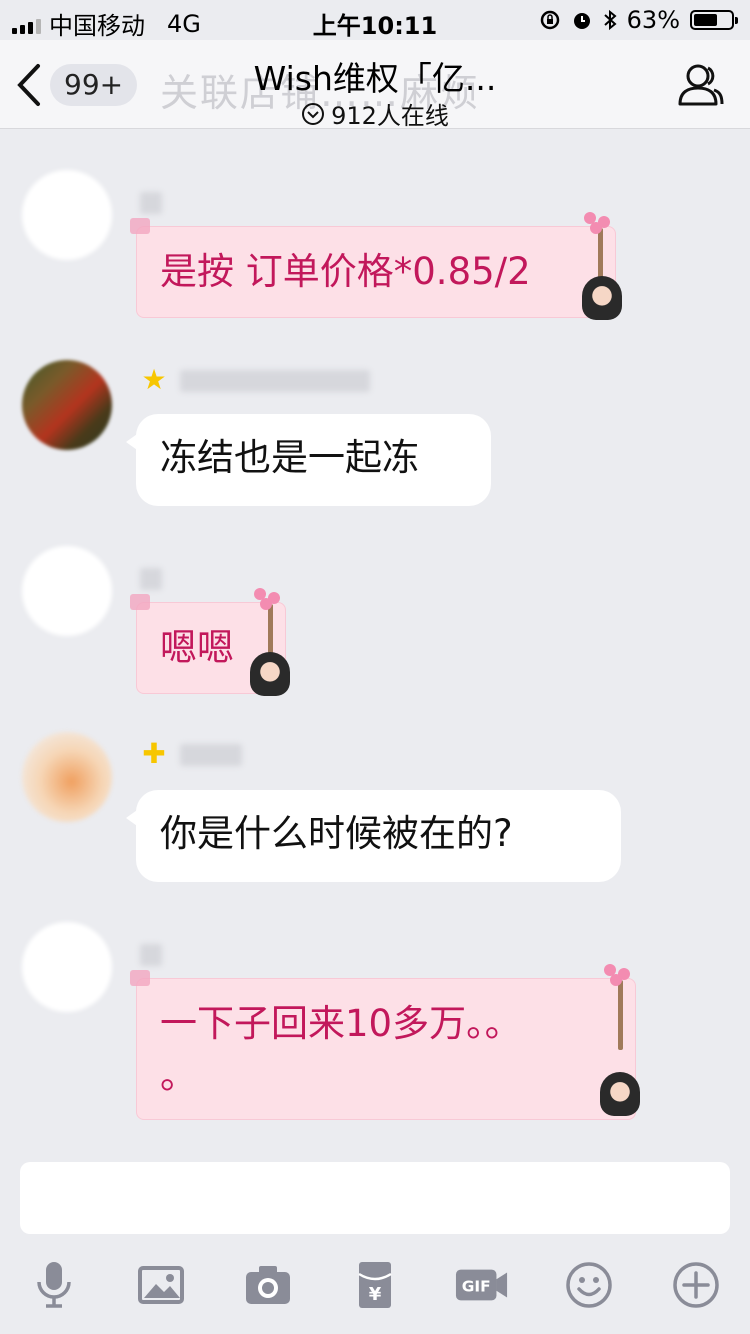  What do you see at coordinates (154, 379) in the screenshot?
I see `level-star-icon: ★` at bounding box center [154, 379].